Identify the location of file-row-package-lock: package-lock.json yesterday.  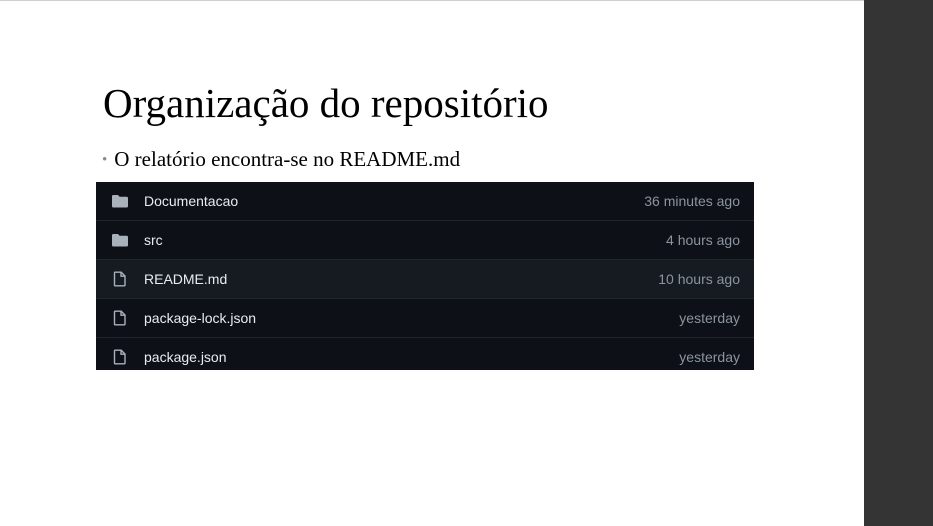
(425, 317).